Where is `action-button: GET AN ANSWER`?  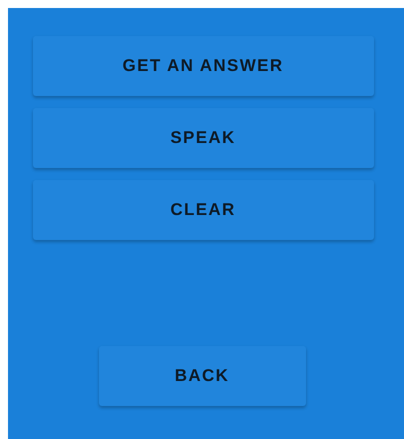 action-button: GET AN ANSWER is located at coordinates (203, 66).